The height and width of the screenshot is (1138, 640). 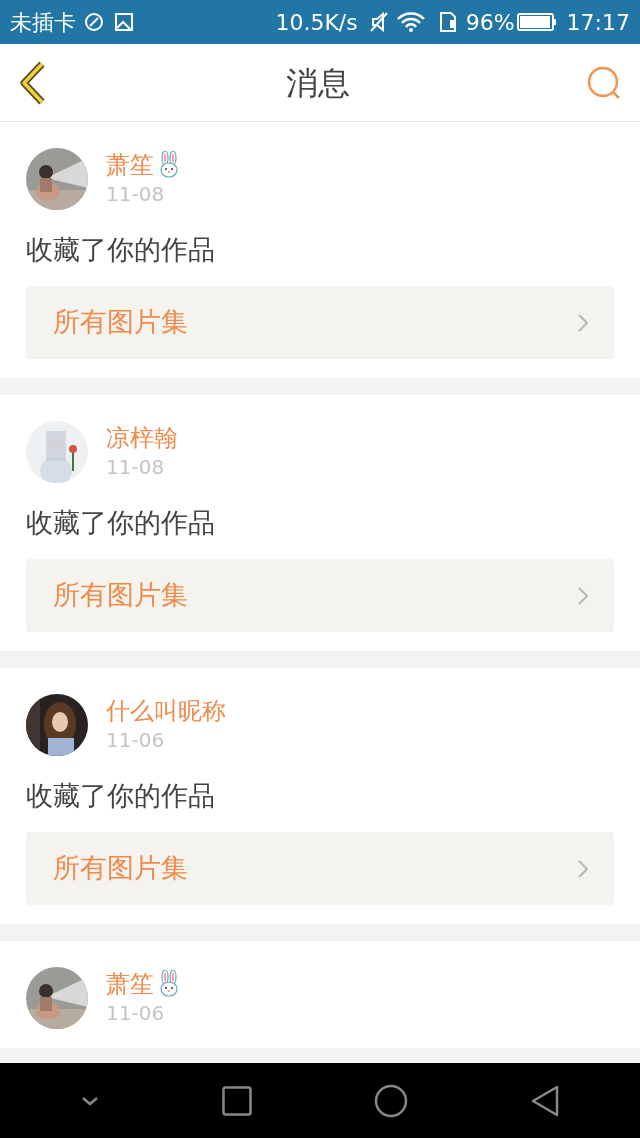 What do you see at coordinates (236, 1100) in the screenshot?
I see `recents-icon` at bounding box center [236, 1100].